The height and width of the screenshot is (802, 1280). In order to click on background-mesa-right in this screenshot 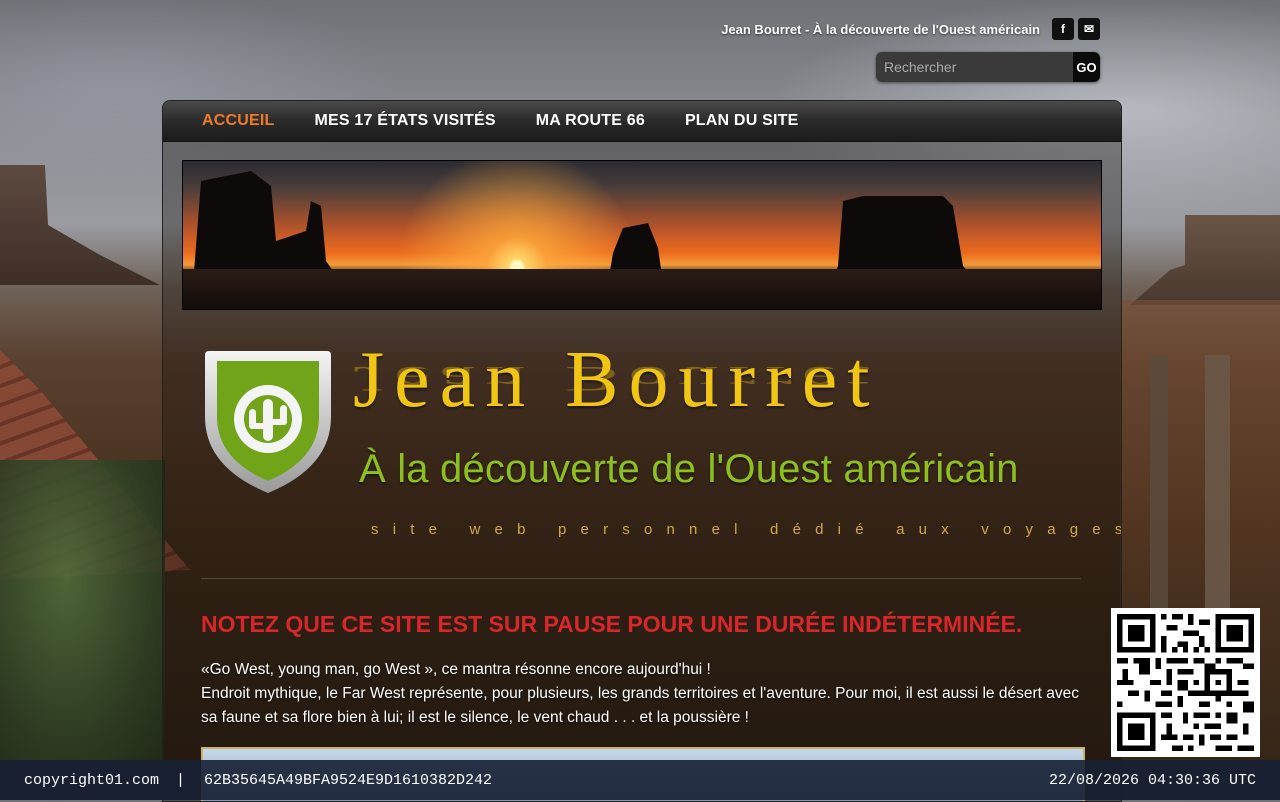, I will do `click(1205, 260)`.